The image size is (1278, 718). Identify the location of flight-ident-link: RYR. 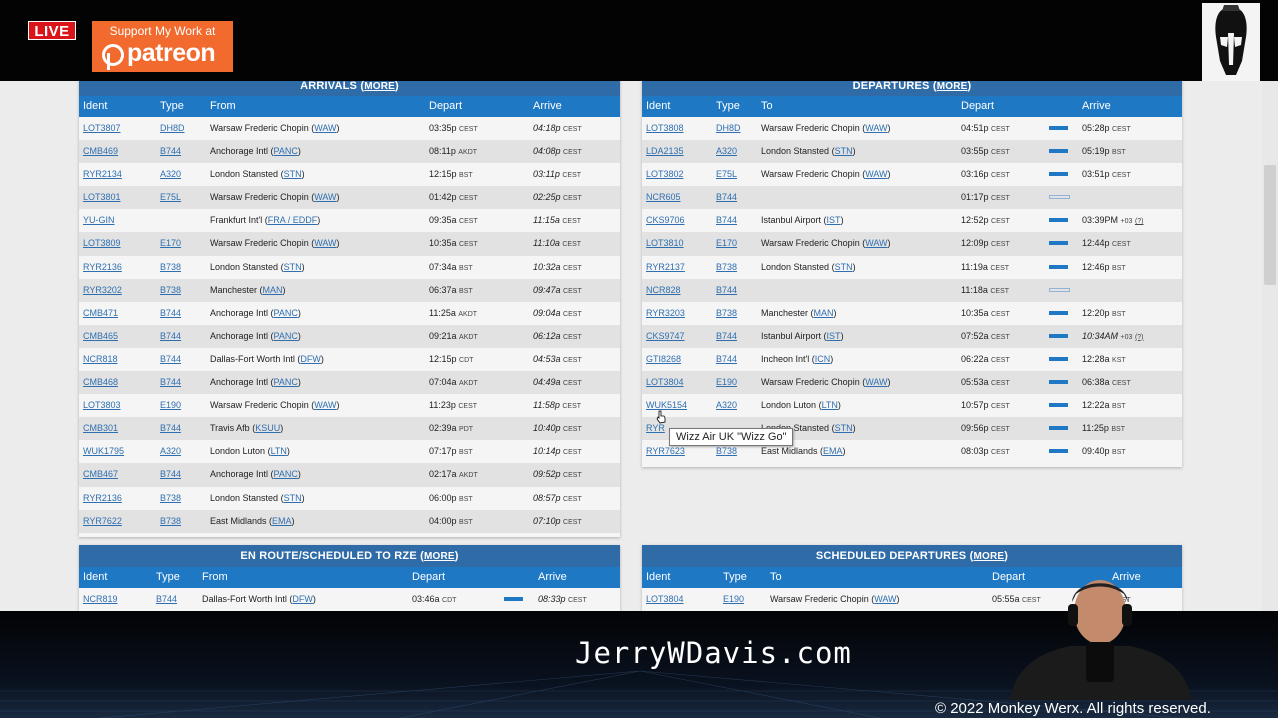
(655, 428).